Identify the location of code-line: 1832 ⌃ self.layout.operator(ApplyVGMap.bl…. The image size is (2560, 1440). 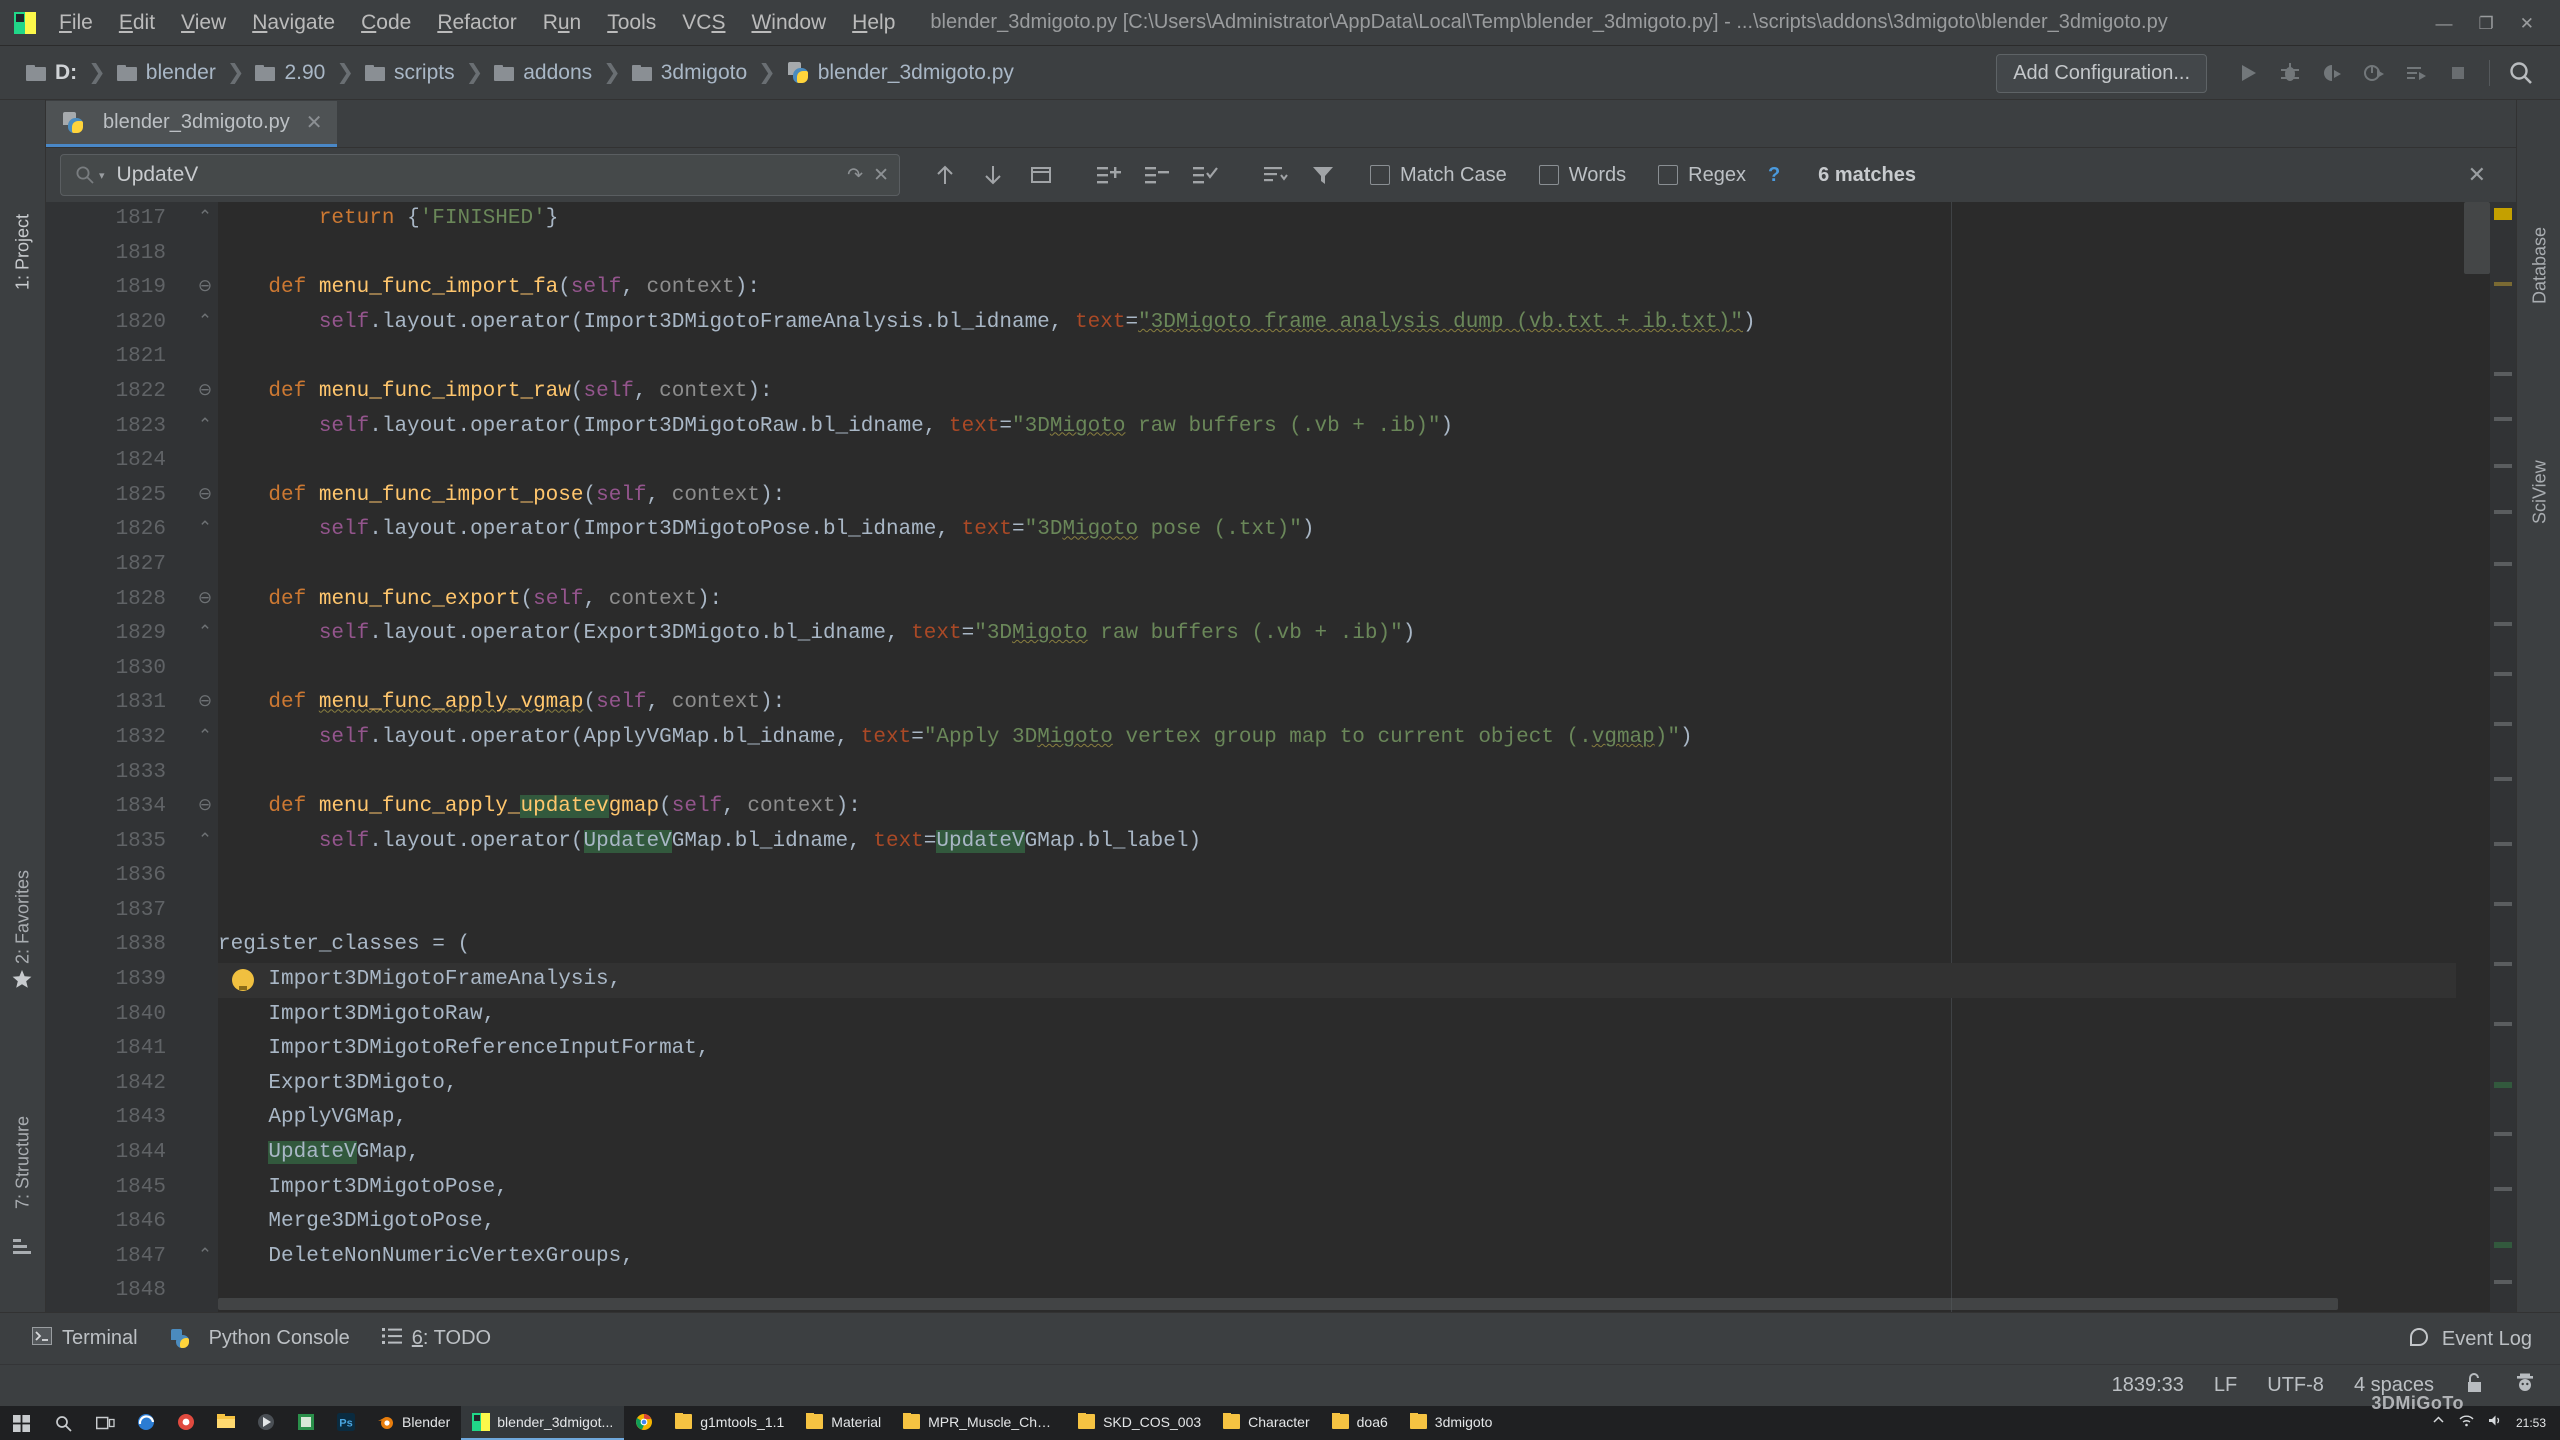
(1281, 738).